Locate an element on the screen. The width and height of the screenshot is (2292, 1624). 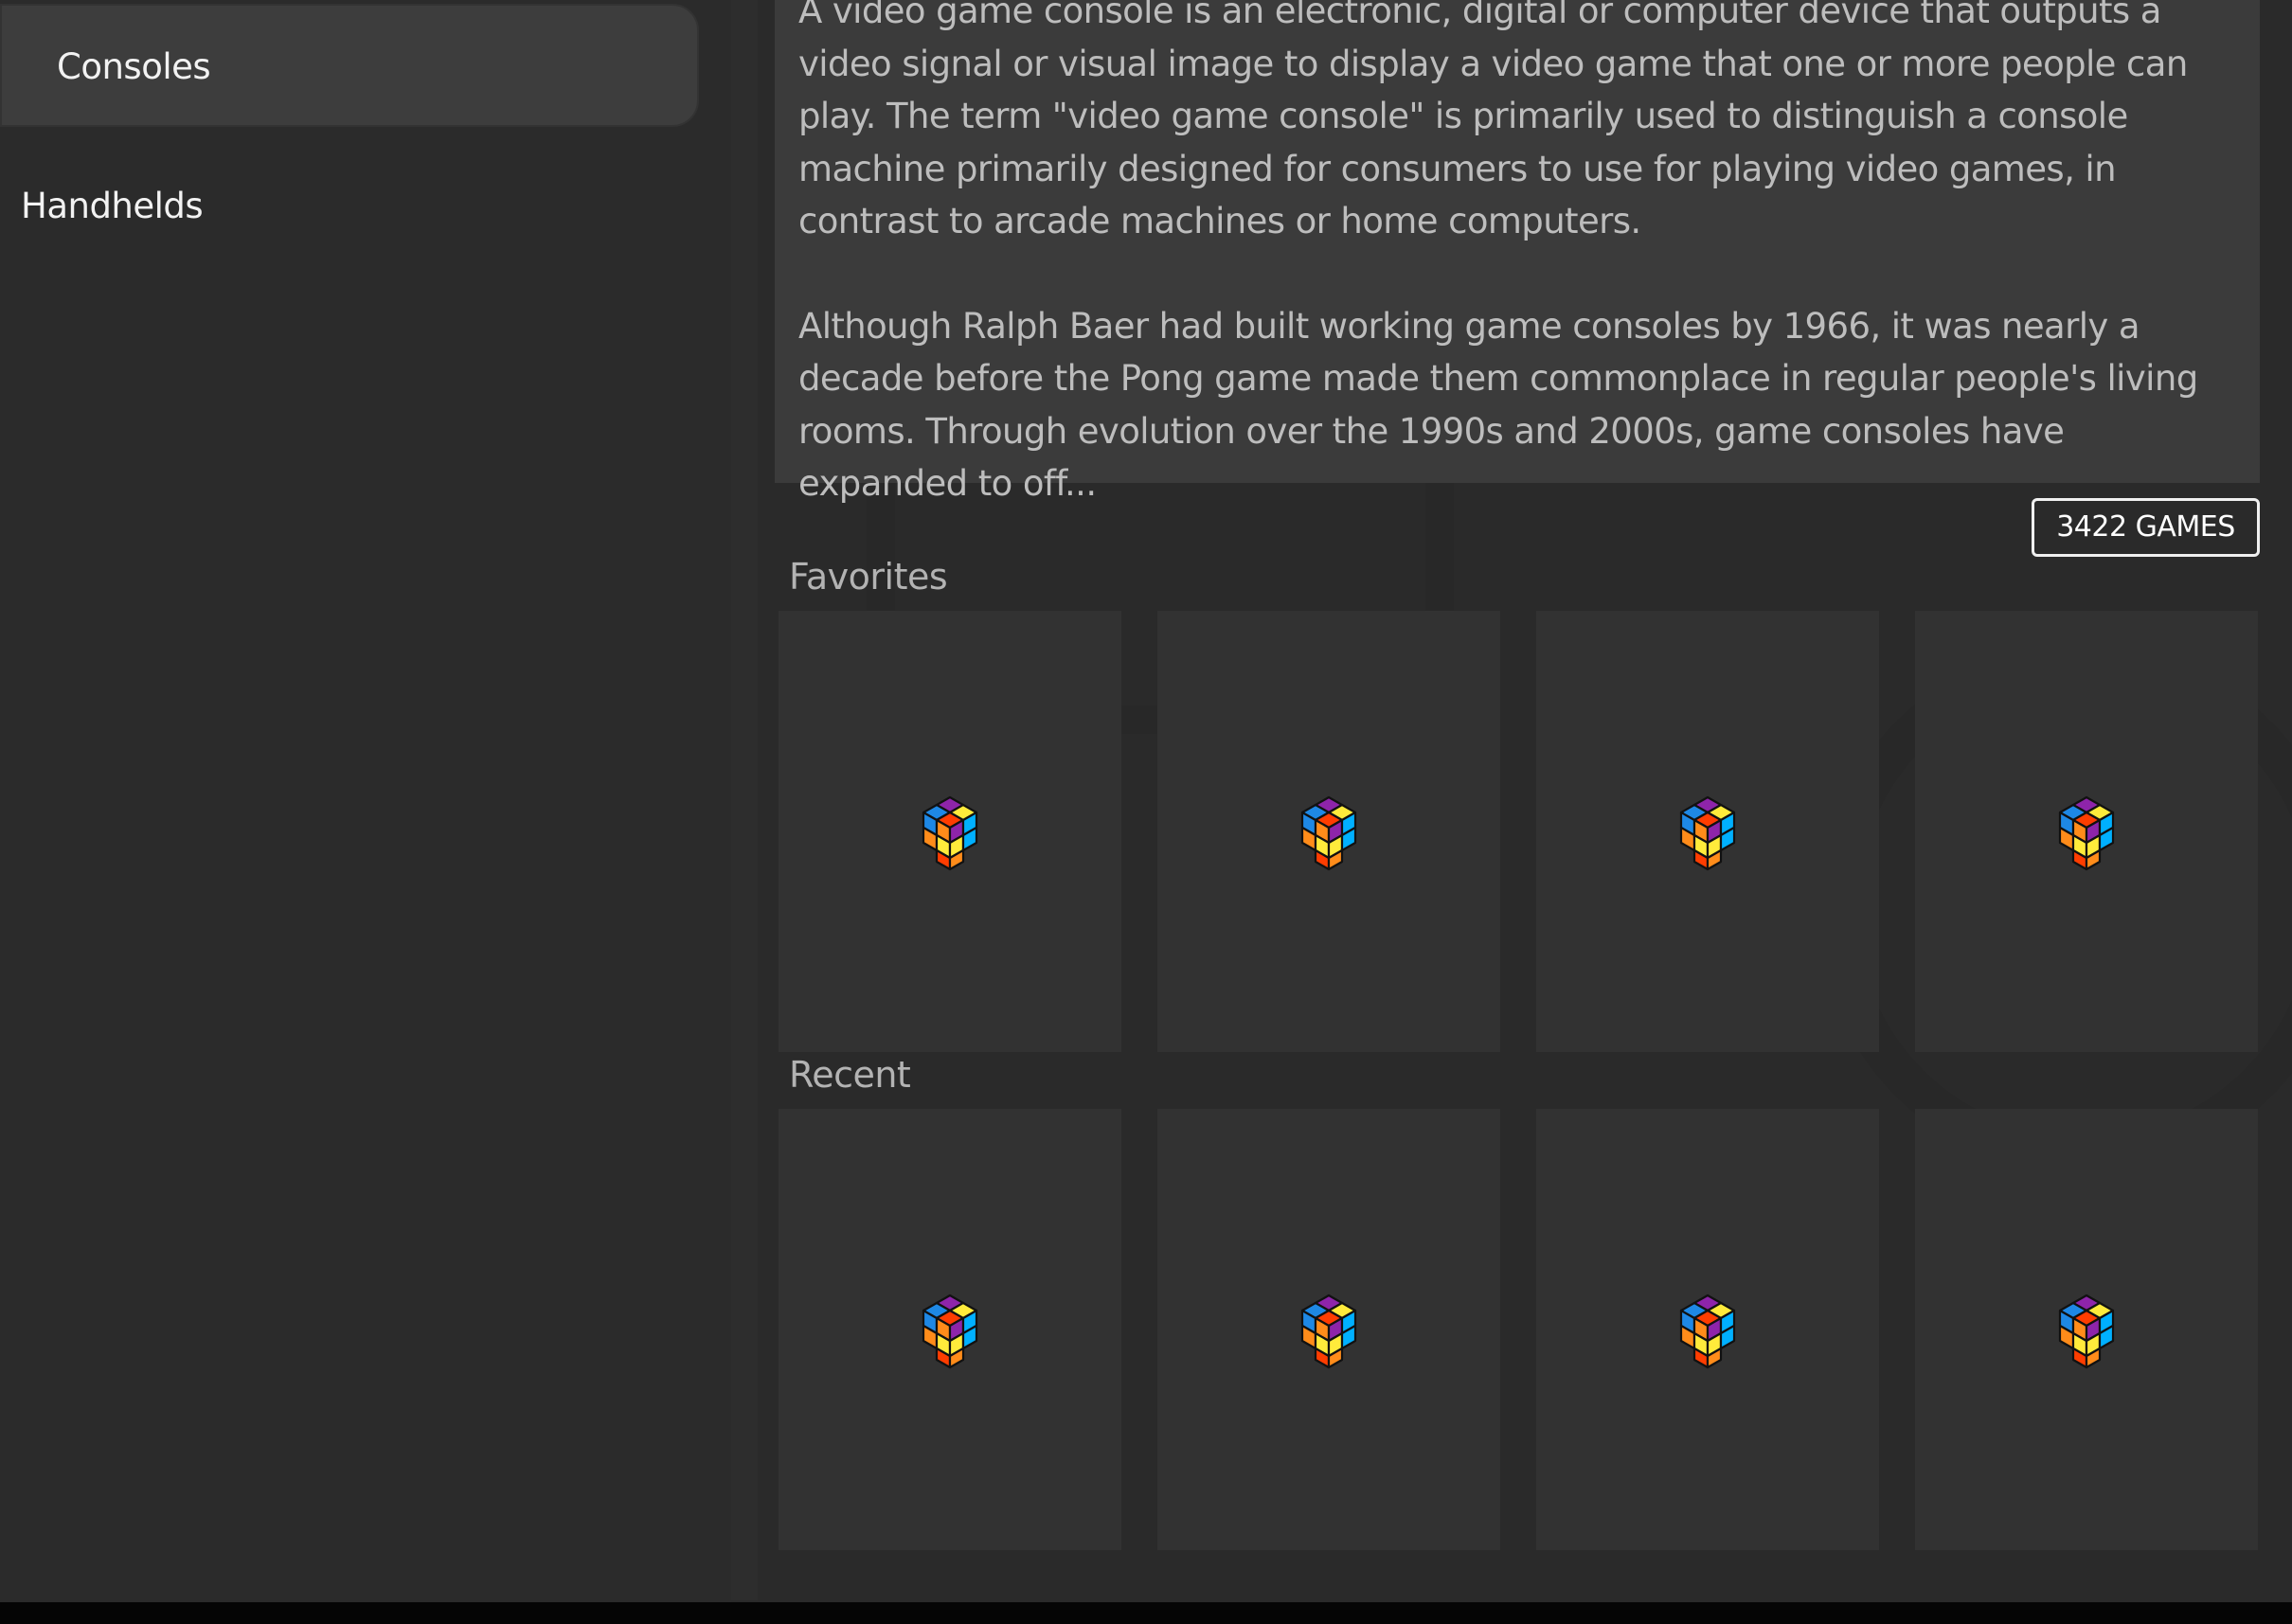
games-count-button: 3422 GAMES is located at coordinates (2146, 527).